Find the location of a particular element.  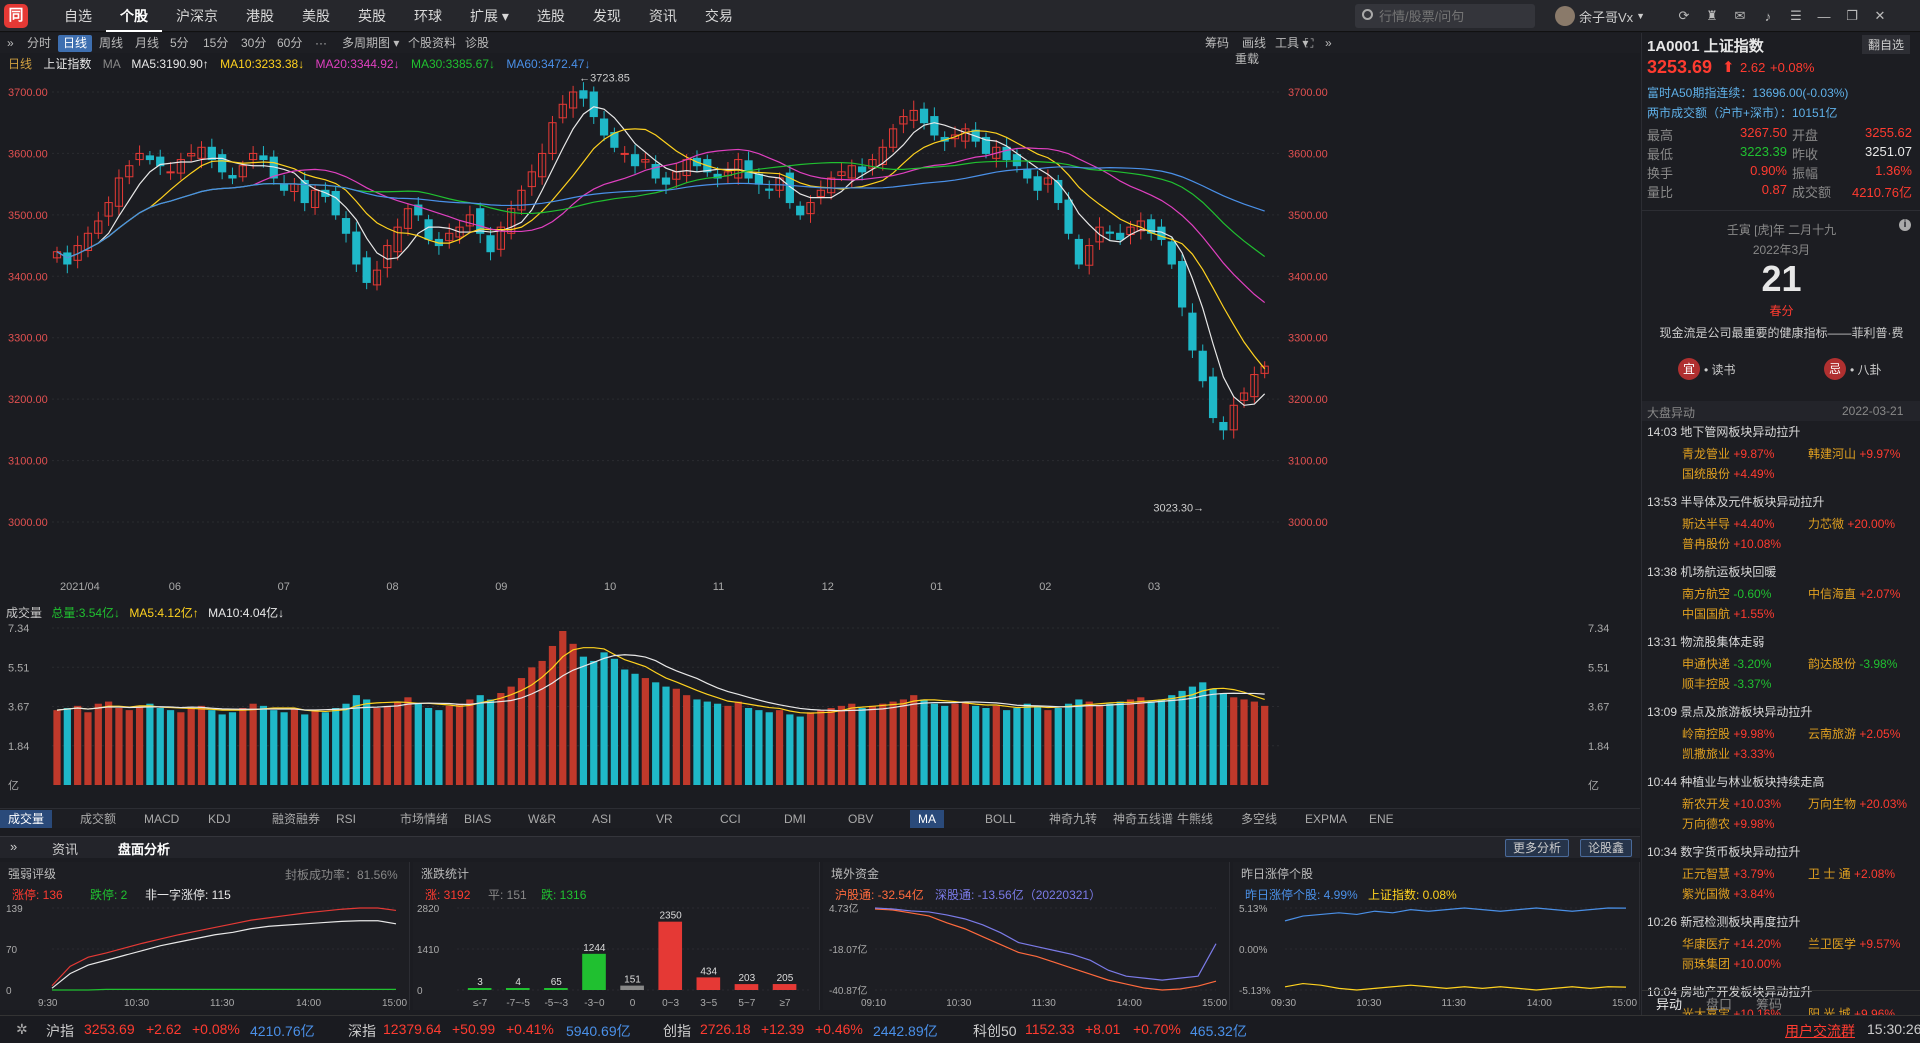

news-headline: 14:03 地下管网板块异动拉升 is located at coordinates (1782, 431).